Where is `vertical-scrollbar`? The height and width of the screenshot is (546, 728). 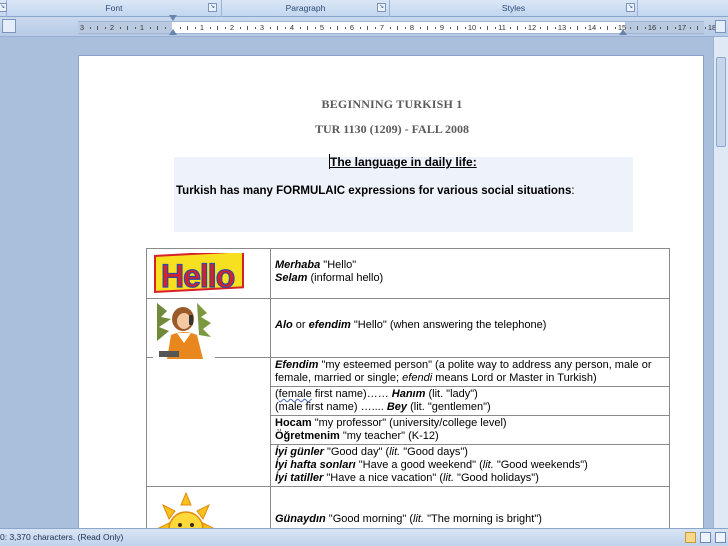
vertical-scrollbar is located at coordinates (720, 282).